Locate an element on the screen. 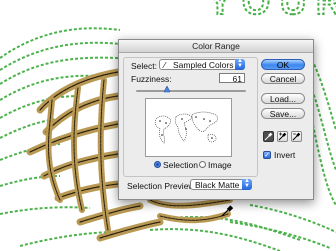 The width and height of the screenshot is (336, 251). select-dropdown: ⁄ Sampled Colors ▲ ▼ is located at coordinates (202, 64).